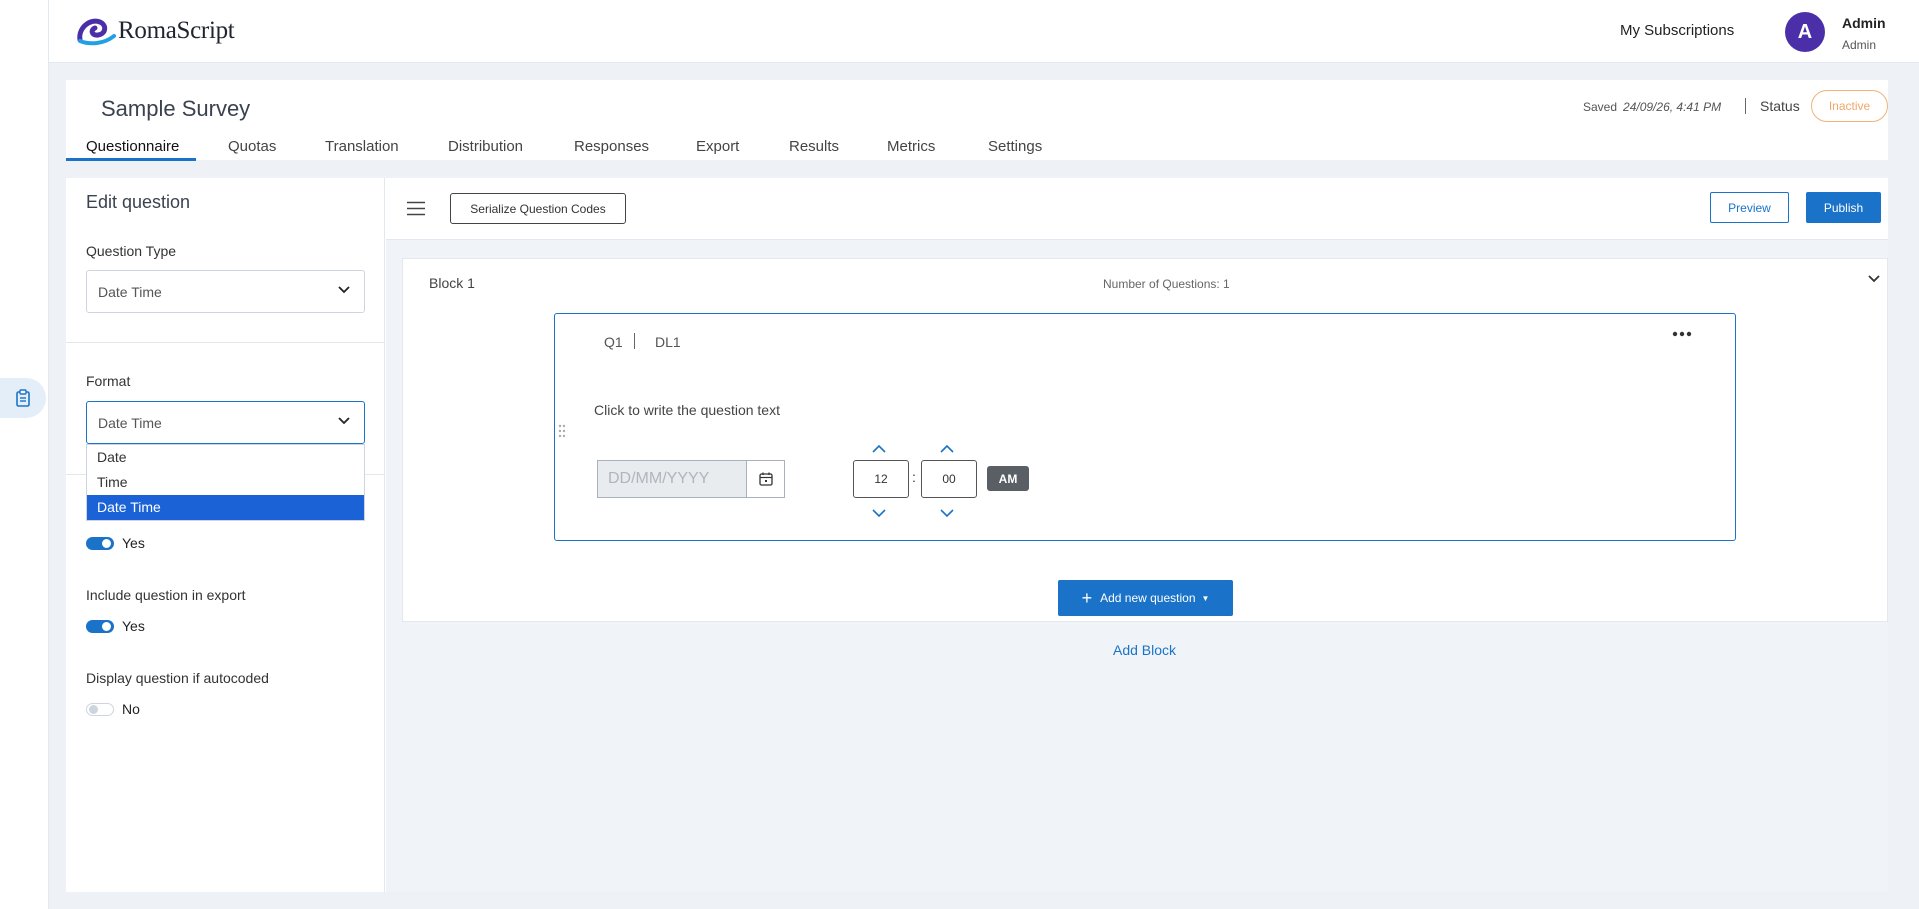 The width and height of the screenshot is (1919, 909). What do you see at coordinates (1166, 284) in the screenshot?
I see `question-count: Number of Questions: 1` at bounding box center [1166, 284].